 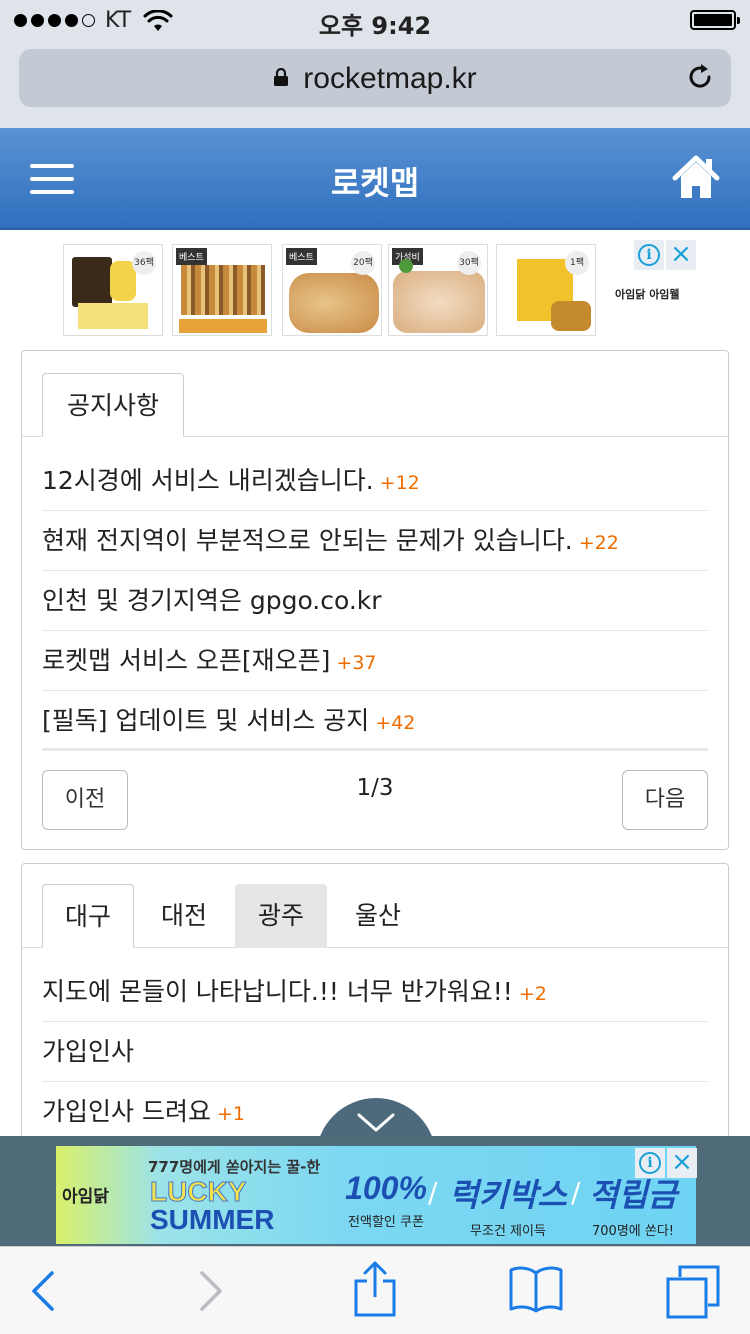 What do you see at coordinates (375, 1052) in the screenshot?
I see `list-item: 가입인사` at bounding box center [375, 1052].